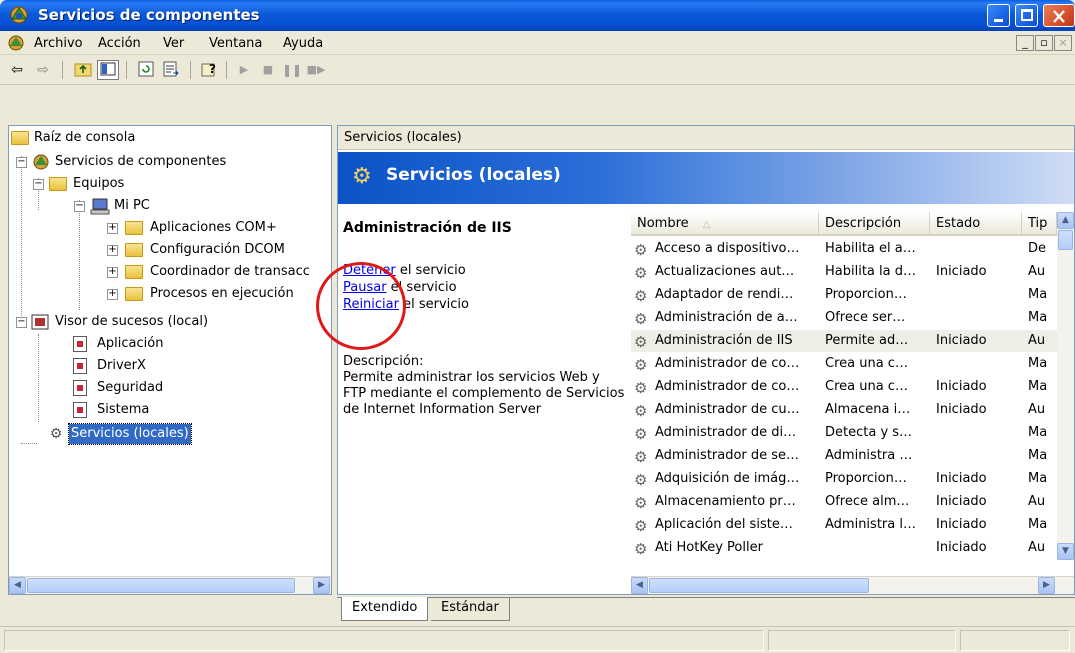  What do you see at coordinates (58, 43) in the screenshot?
I see `menu-archivo: Archivo` at bounding box center [58, 43].